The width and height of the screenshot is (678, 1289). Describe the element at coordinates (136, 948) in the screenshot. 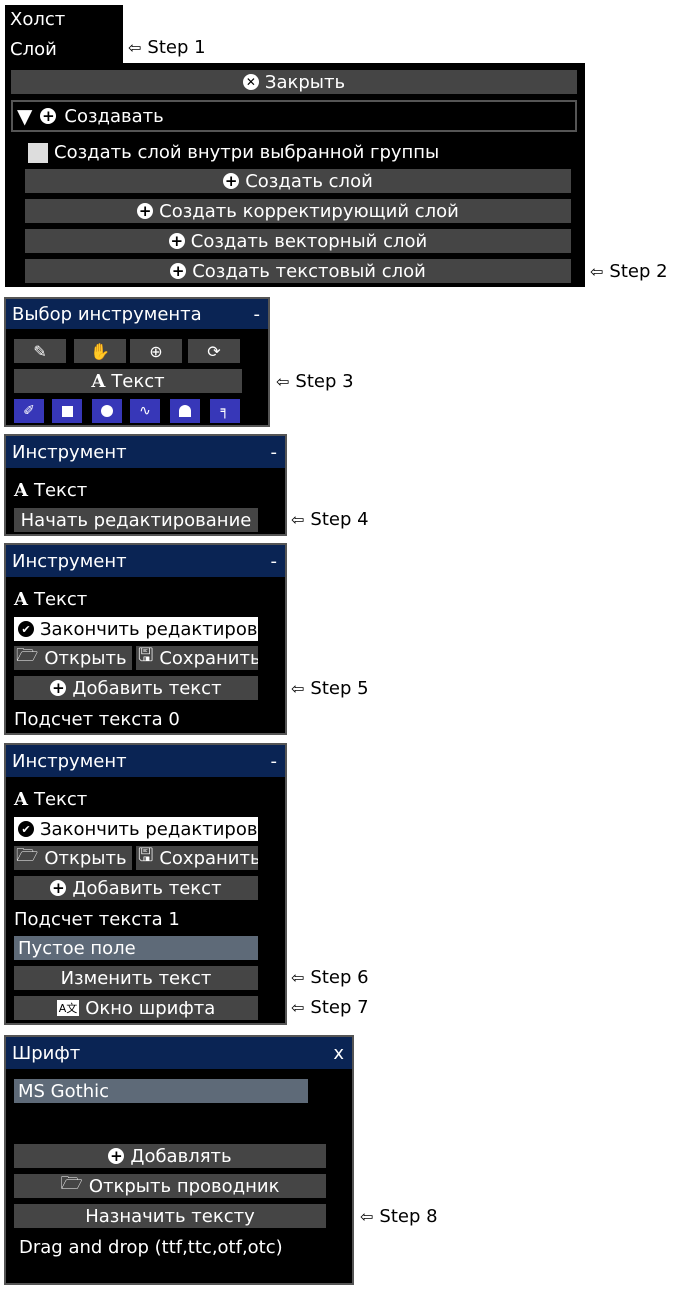

I see `text-list-item: Пустое поле` at that location.